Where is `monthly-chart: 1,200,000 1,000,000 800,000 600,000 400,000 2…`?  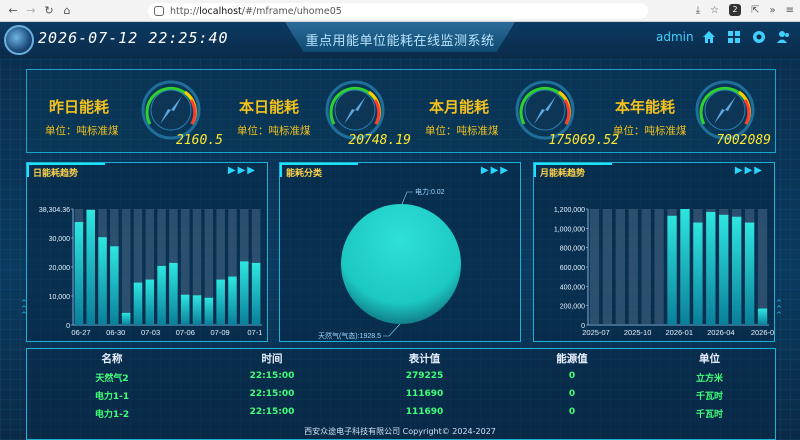
monthly-chart: 1,200,000 1,000,000 800,000 600,000 400,000 2… is located at coordinates (664, 272).